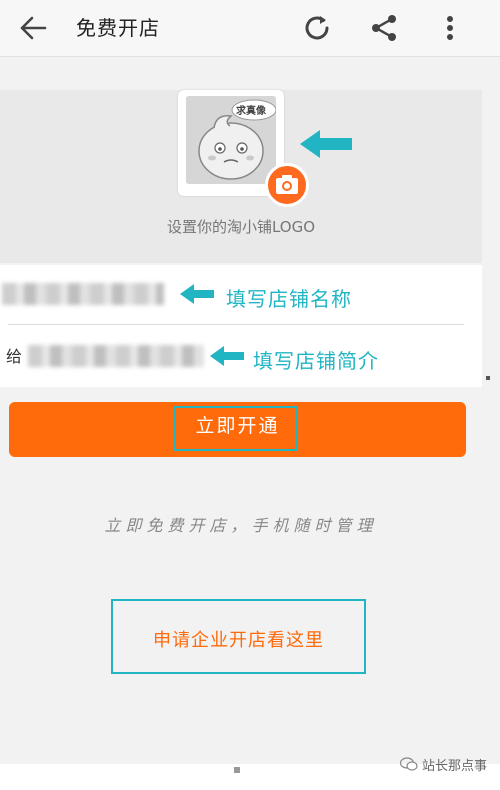 The width and height of the screenshot is (500, 790). I want to click on watermark-text: 站长那点事, so click(455, 766).